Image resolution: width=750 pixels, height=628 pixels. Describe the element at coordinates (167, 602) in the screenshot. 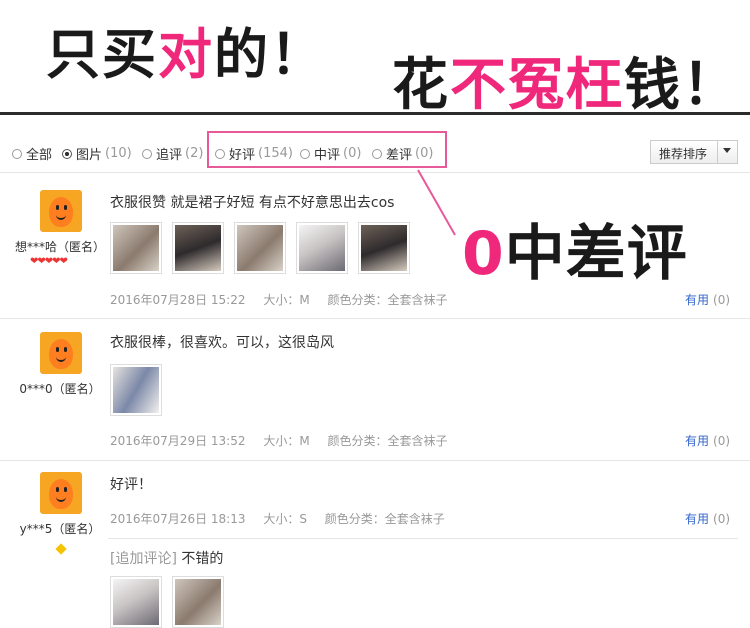

I see `append-review-photos` at that location.